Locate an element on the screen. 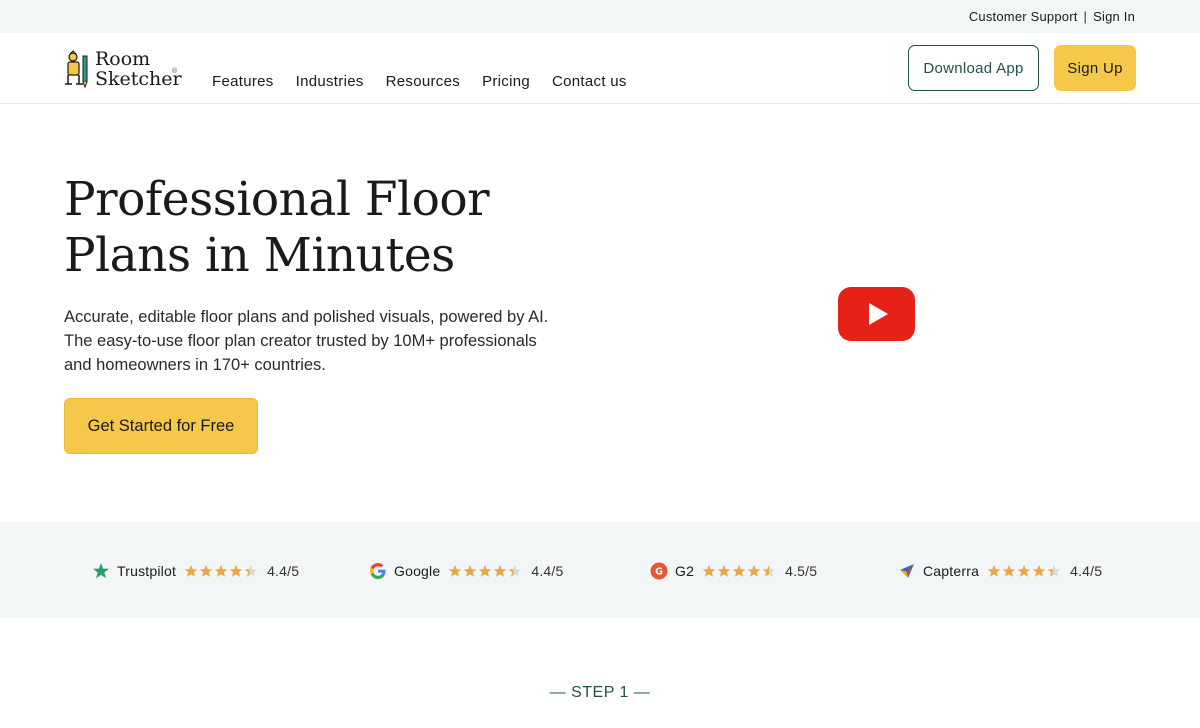 Image resolution: width=1200 pixels, height=728 pixels. nav-item-resources: Resources is located at coordinates (423, 81).